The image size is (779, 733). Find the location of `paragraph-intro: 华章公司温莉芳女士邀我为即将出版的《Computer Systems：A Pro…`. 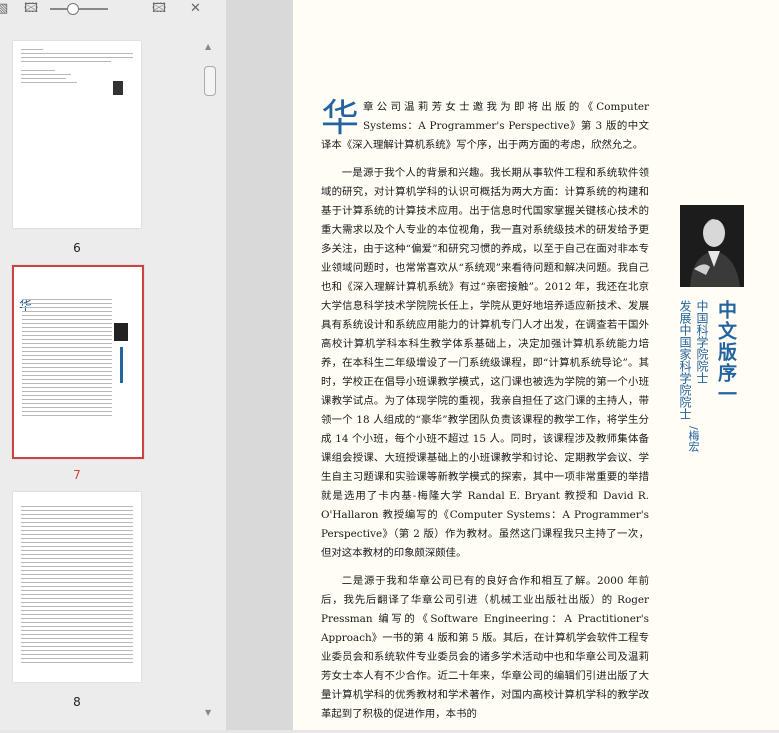

paragraph-intro: 华章公司温莉芳女士邀我为即将出版的《Computer Systems：A Pro… is located at coordinates (485, 126).